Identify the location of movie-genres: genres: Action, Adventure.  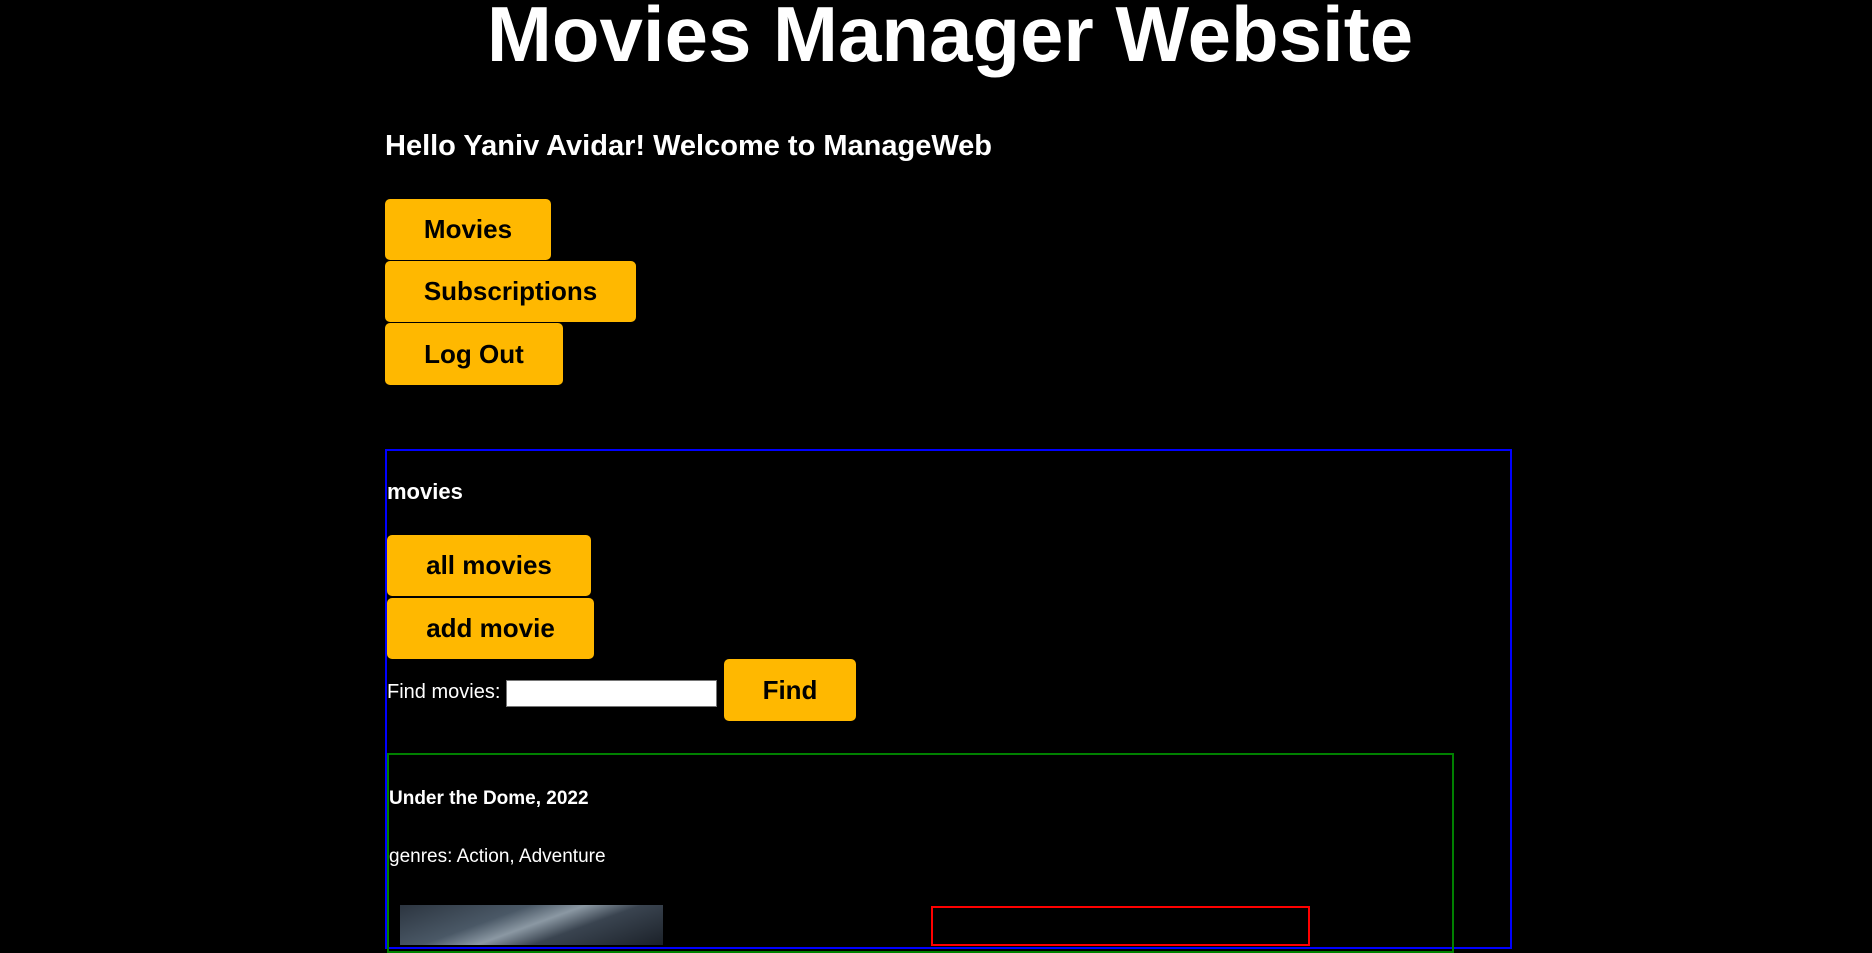
(497, 856).